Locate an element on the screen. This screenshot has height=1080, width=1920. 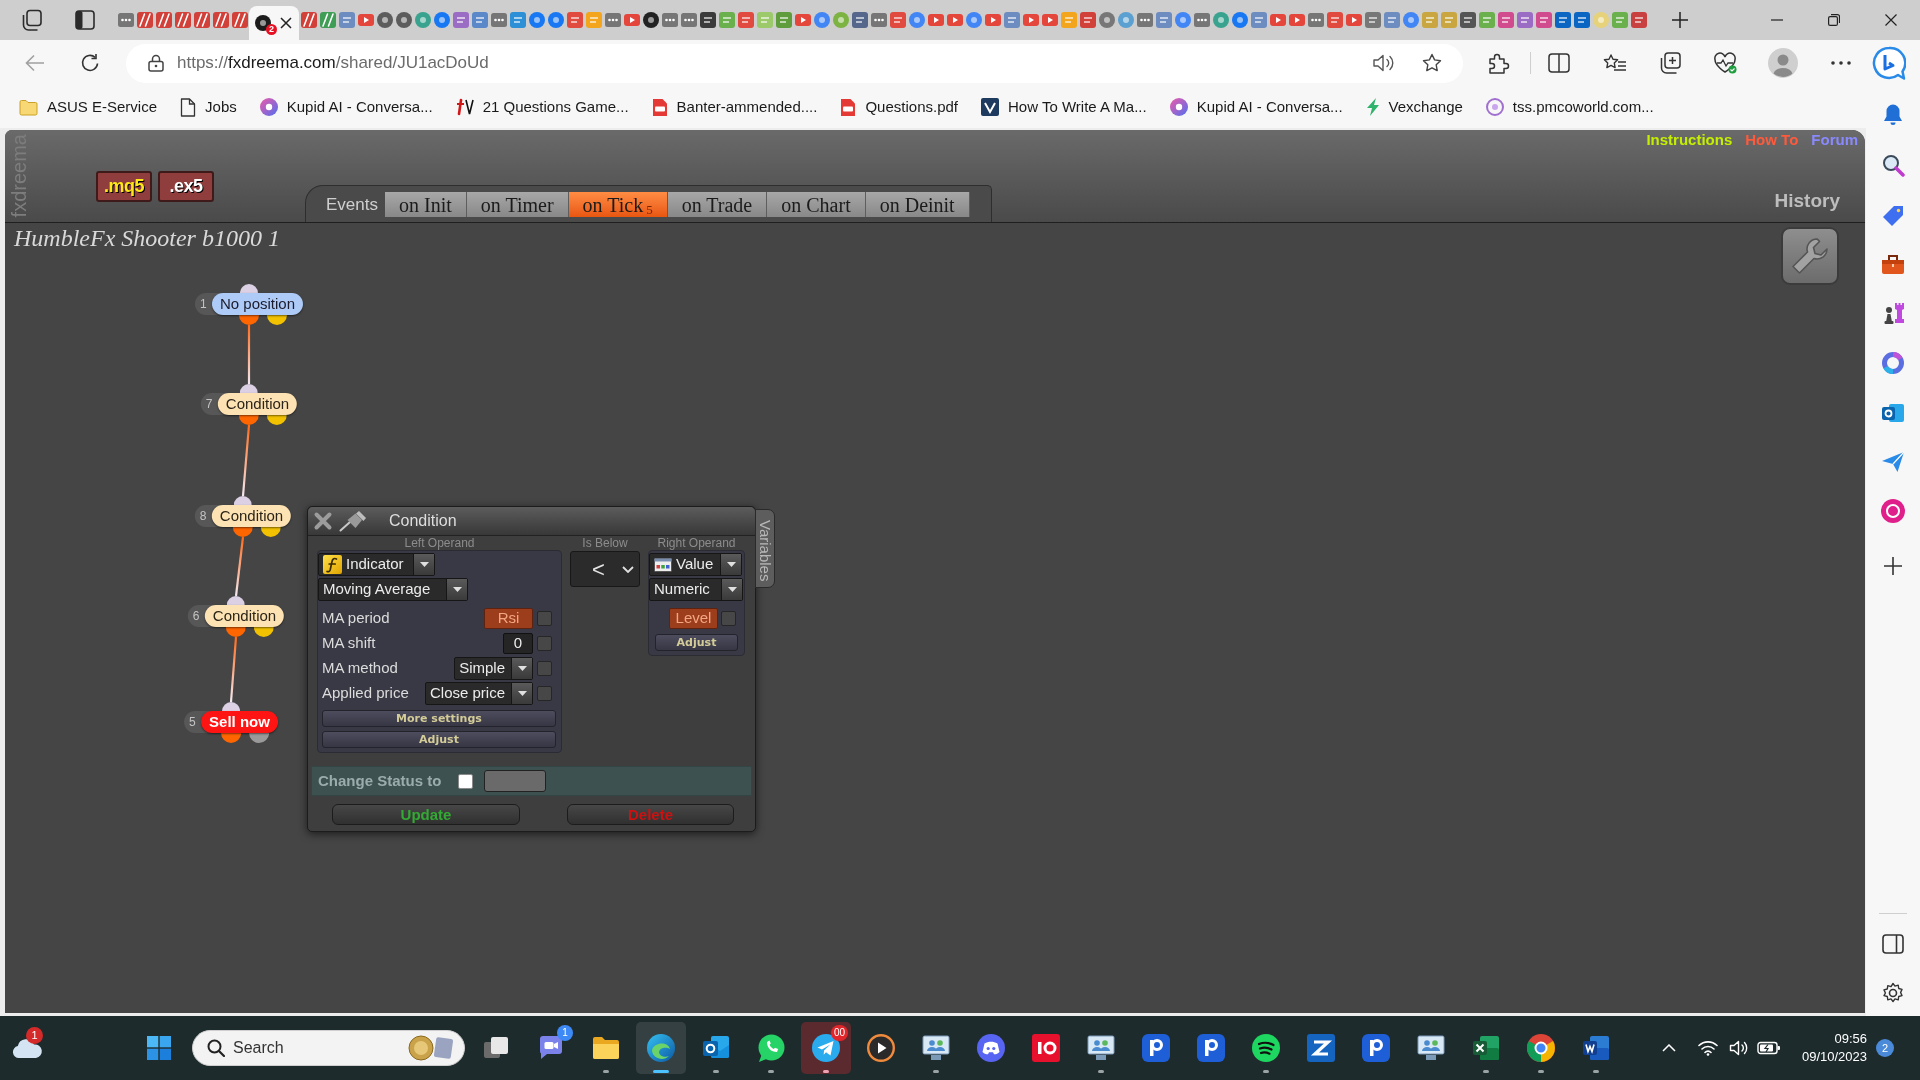
extensions-icon is located at coordinates (1499, 63).